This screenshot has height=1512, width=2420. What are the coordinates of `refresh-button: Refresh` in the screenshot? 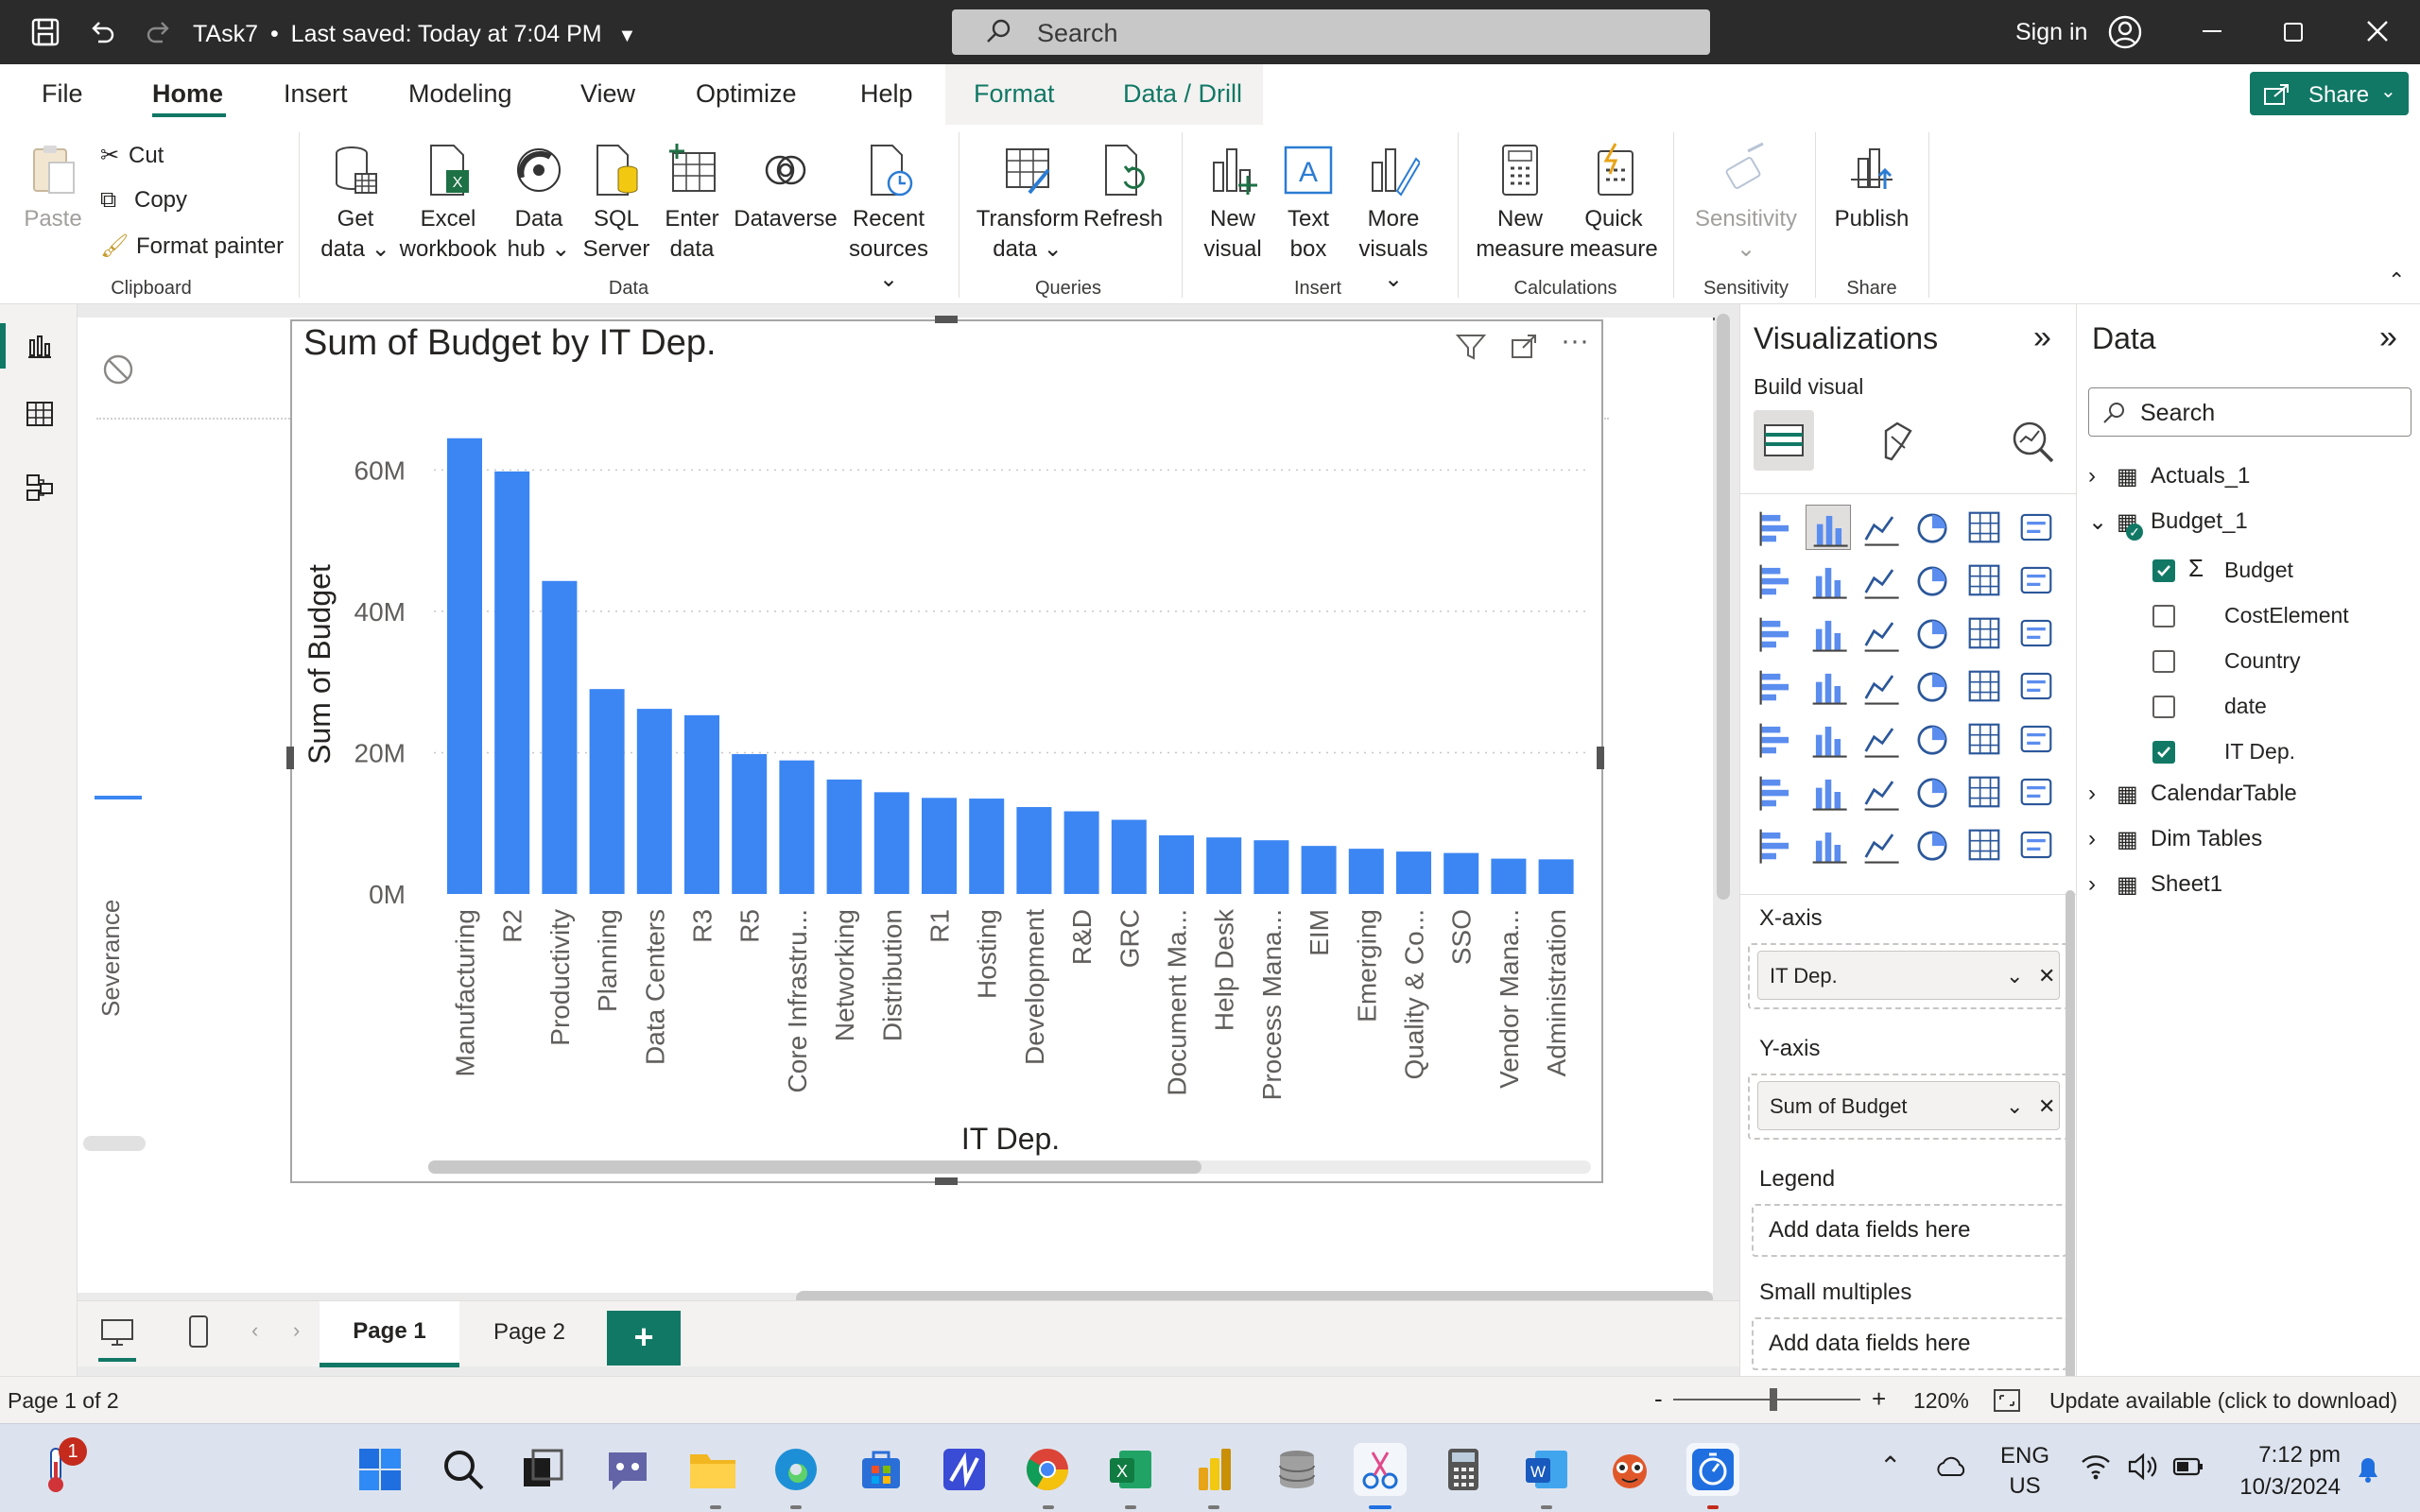 It's located at (1123, 188).